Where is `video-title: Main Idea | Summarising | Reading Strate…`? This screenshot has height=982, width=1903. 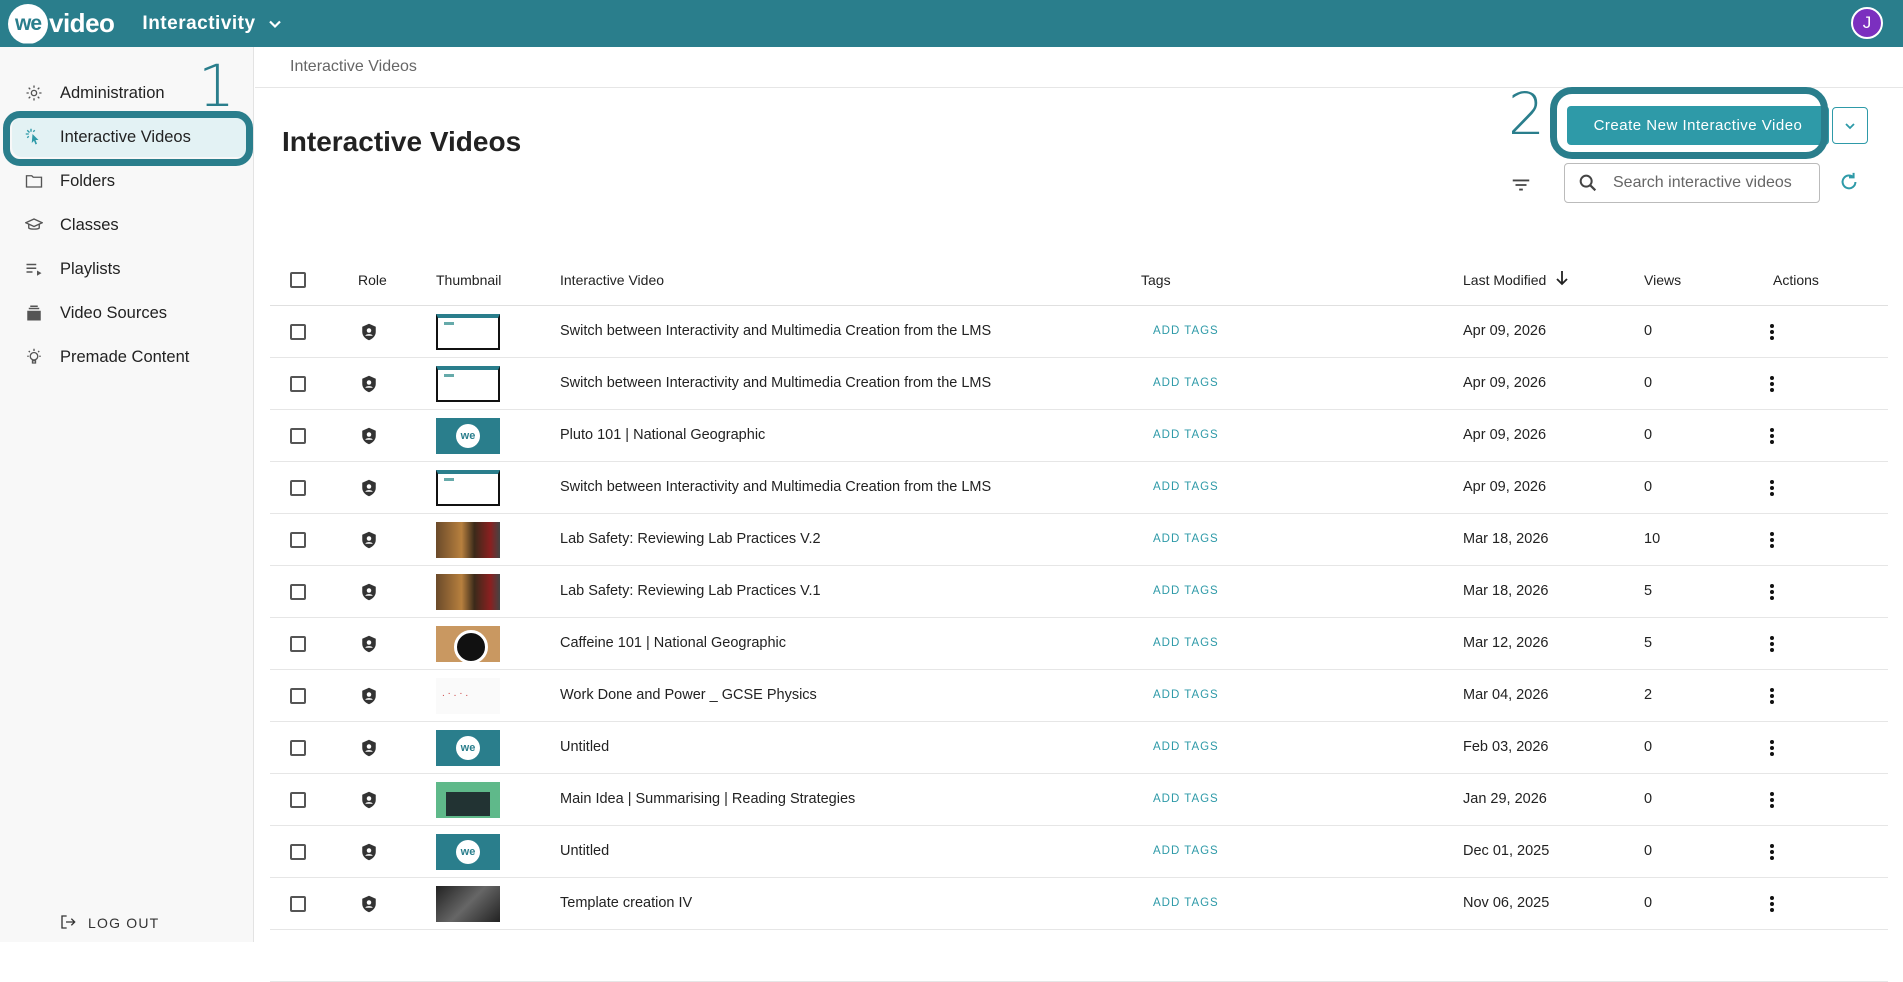
video-title: Main Idea | Summarising | Reading Strate… is located at coordinates (707, 799).